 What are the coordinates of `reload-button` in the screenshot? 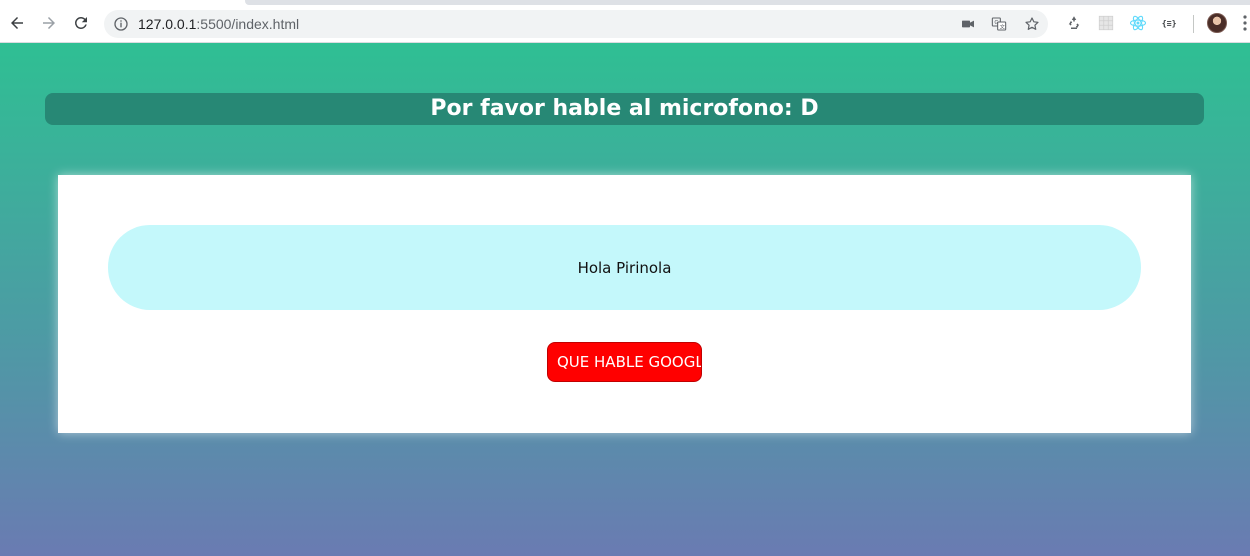 It's located at (81, 23).